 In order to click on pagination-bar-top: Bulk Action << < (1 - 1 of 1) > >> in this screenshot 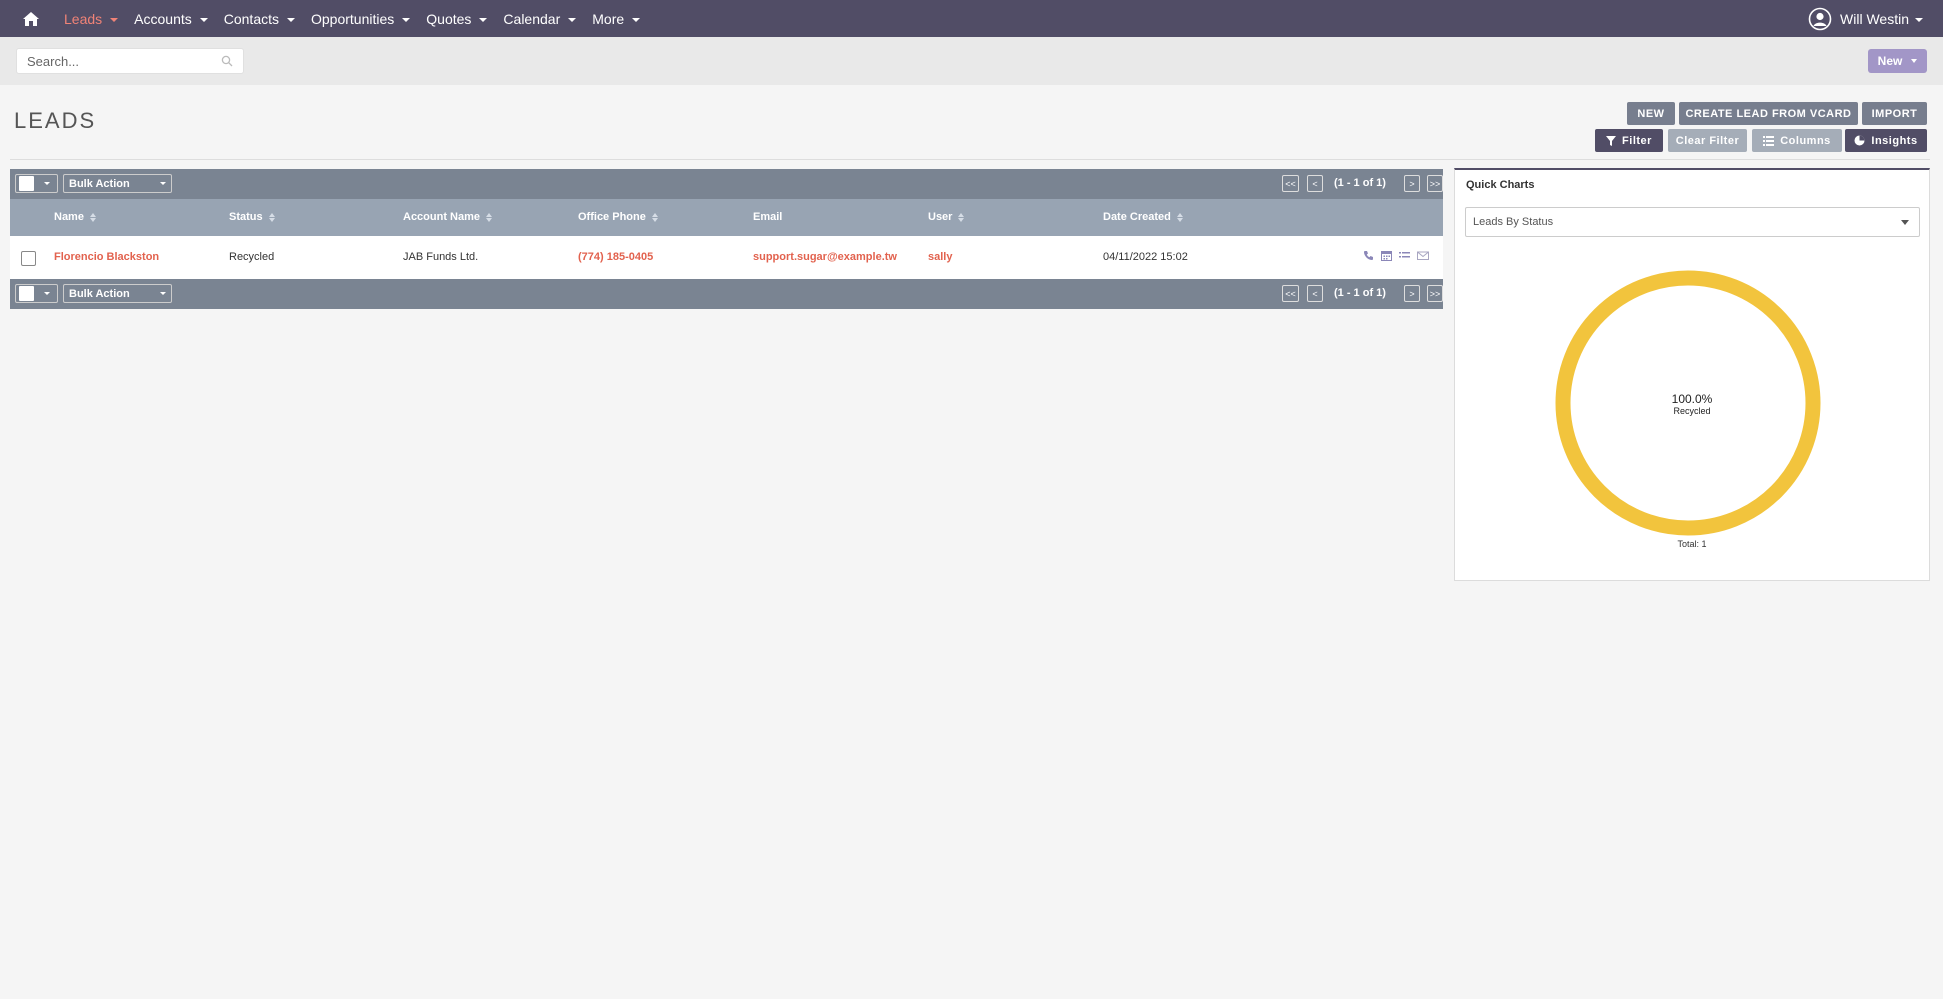, I will do `click(726, 184)`.